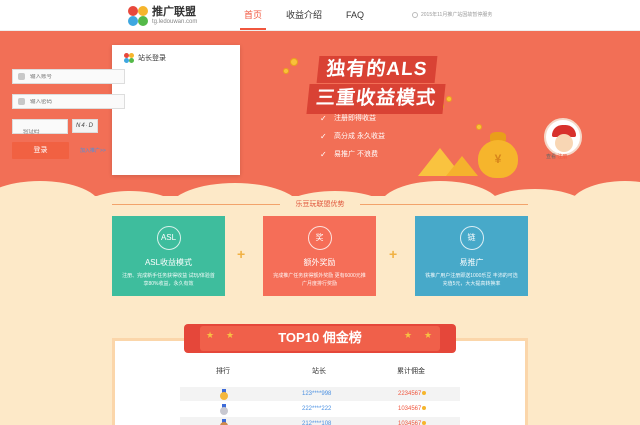  What do you see at coordinates (498, 159) in the screenshot?
I see `yen-icon: ¥` at bounding box center [498, 159].